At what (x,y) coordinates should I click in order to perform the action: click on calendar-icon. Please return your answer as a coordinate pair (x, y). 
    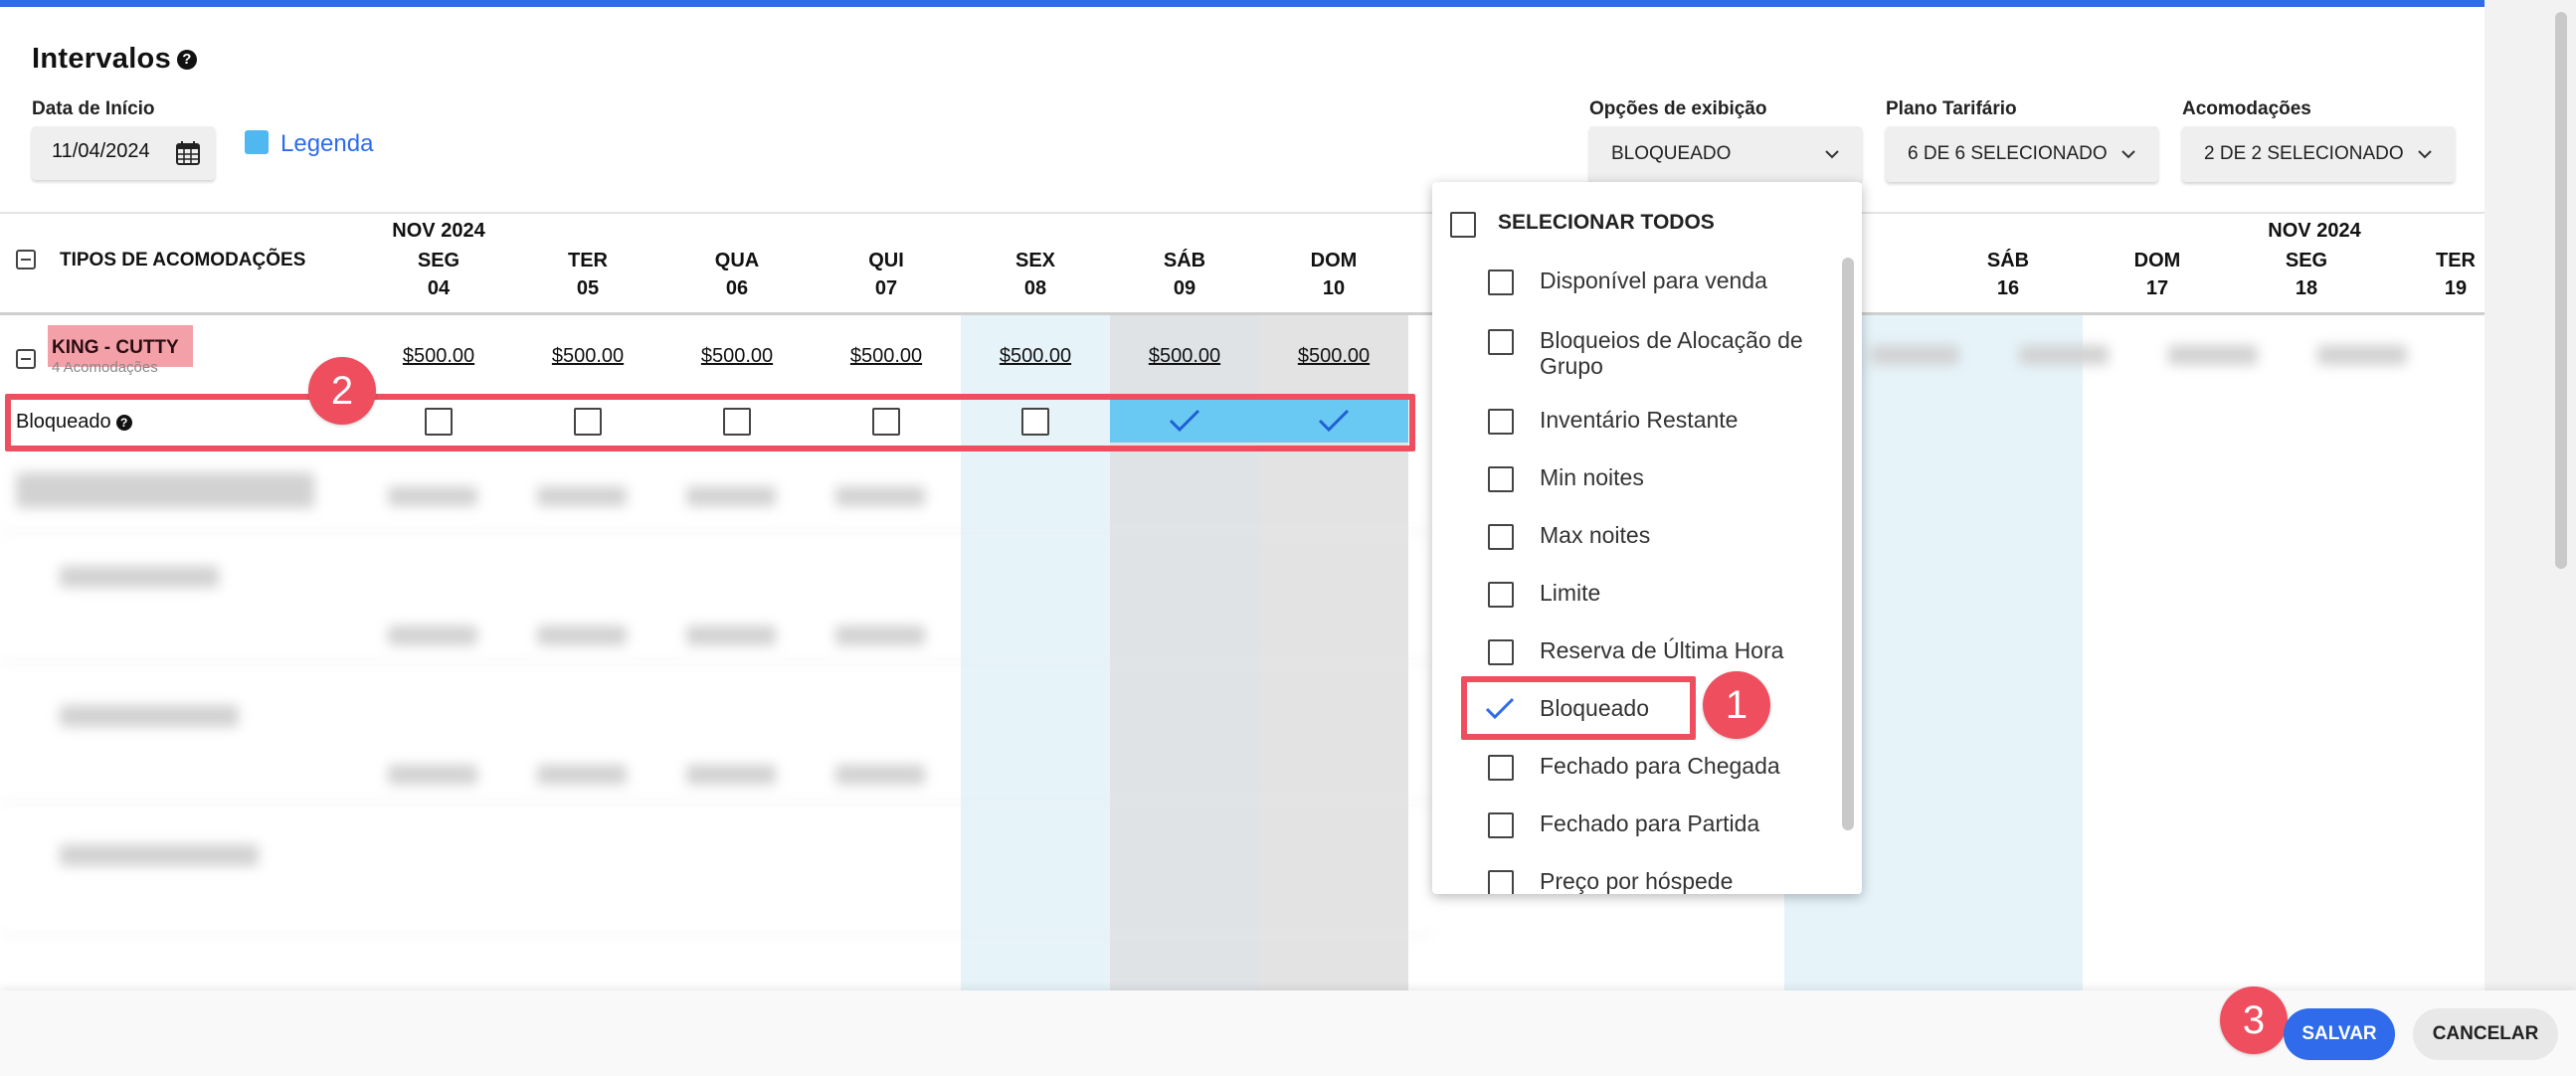
    Looking at the image, I should click on (188, 153).